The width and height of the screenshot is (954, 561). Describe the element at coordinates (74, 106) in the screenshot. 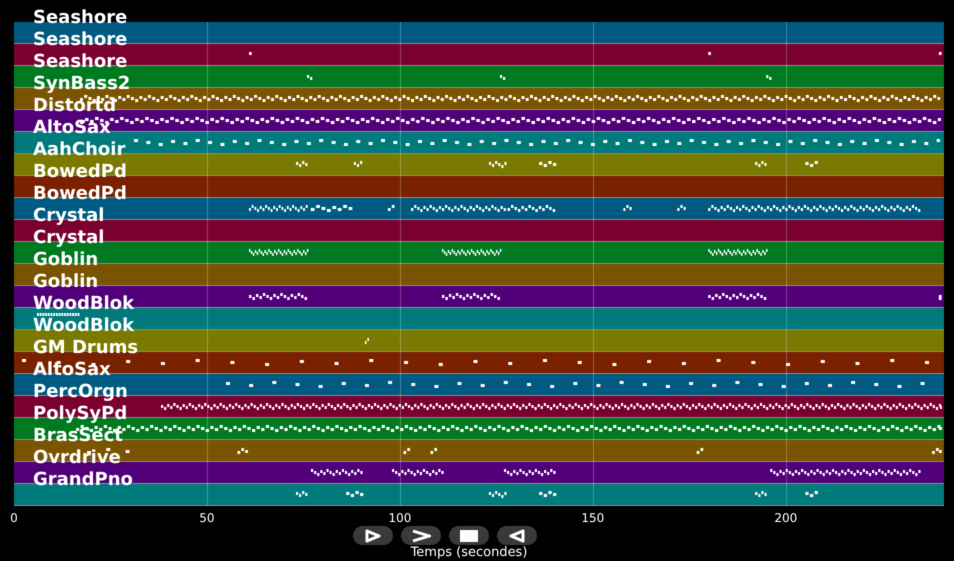

I see `track-label: Distortd` at that location.